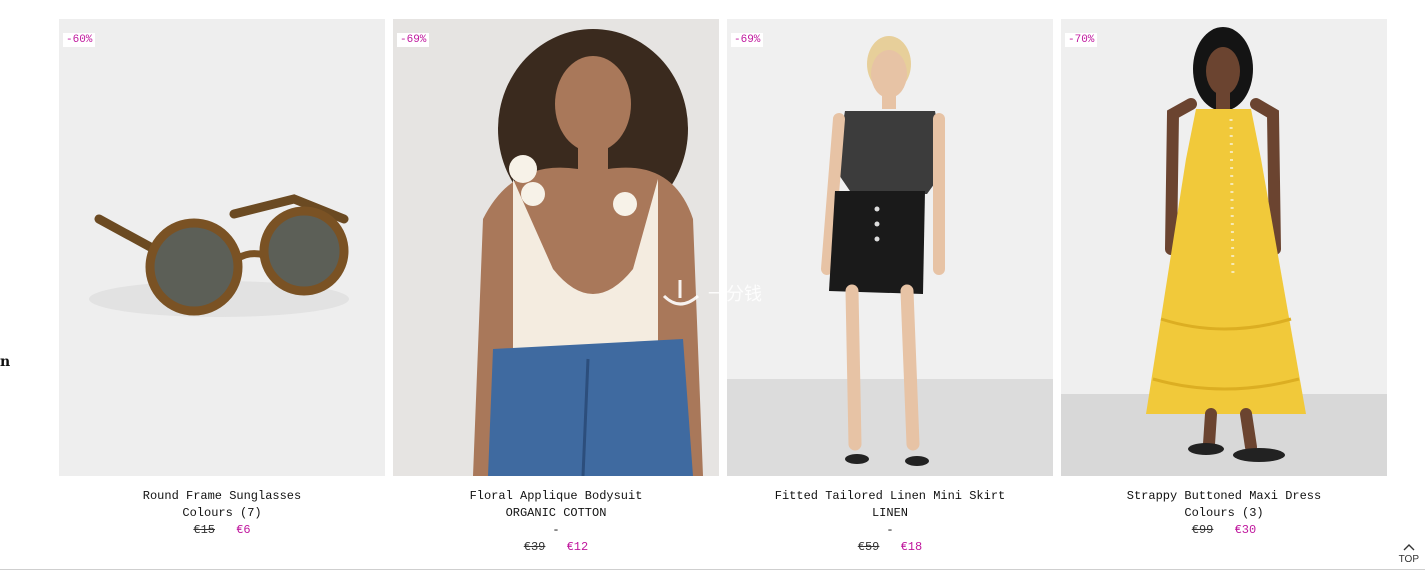 This screenshot has height=584, width=1425. What do you see at coordinates (1224, 496) in the screenshot?
I see `product-name: Strappy Buttoned Maxi Dress` at bounding box center [1224, 496].